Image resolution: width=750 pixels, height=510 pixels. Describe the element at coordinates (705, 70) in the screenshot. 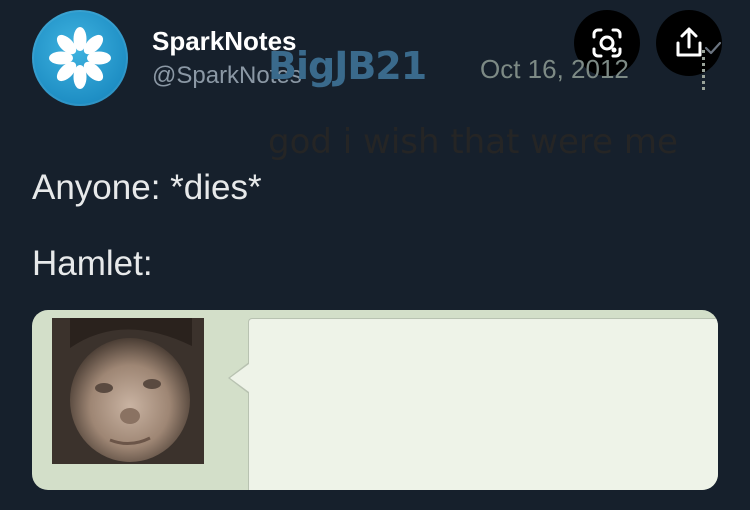

I see `divider` at that location.